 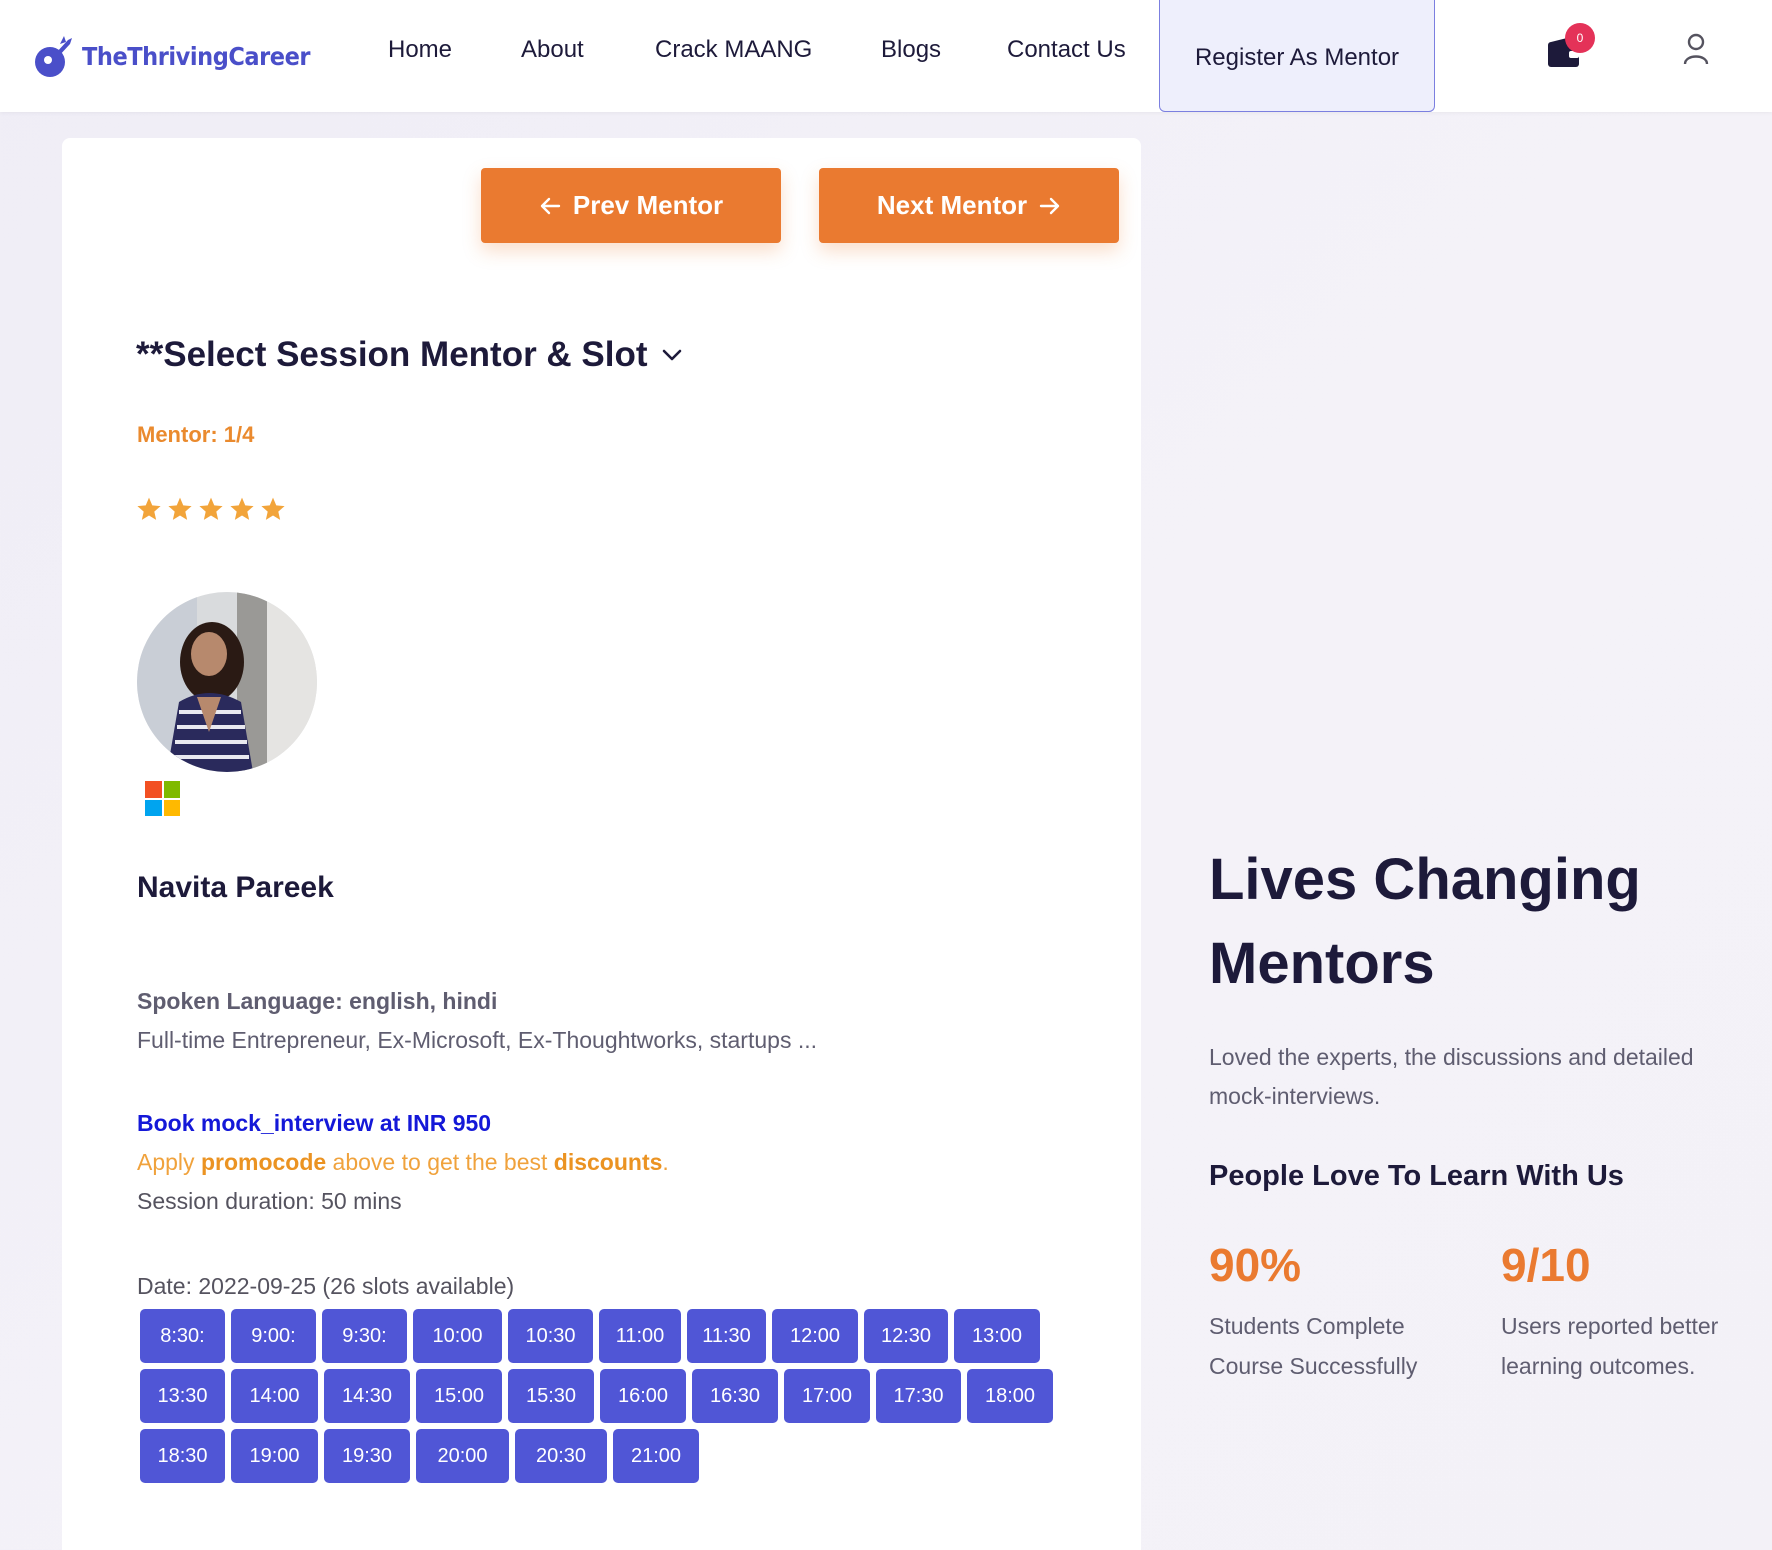 What do you see at coordinates (1425, 879) in the screenshot?
I see `right-title-line1: Lives Changing` at bounding box center [1425, 879].